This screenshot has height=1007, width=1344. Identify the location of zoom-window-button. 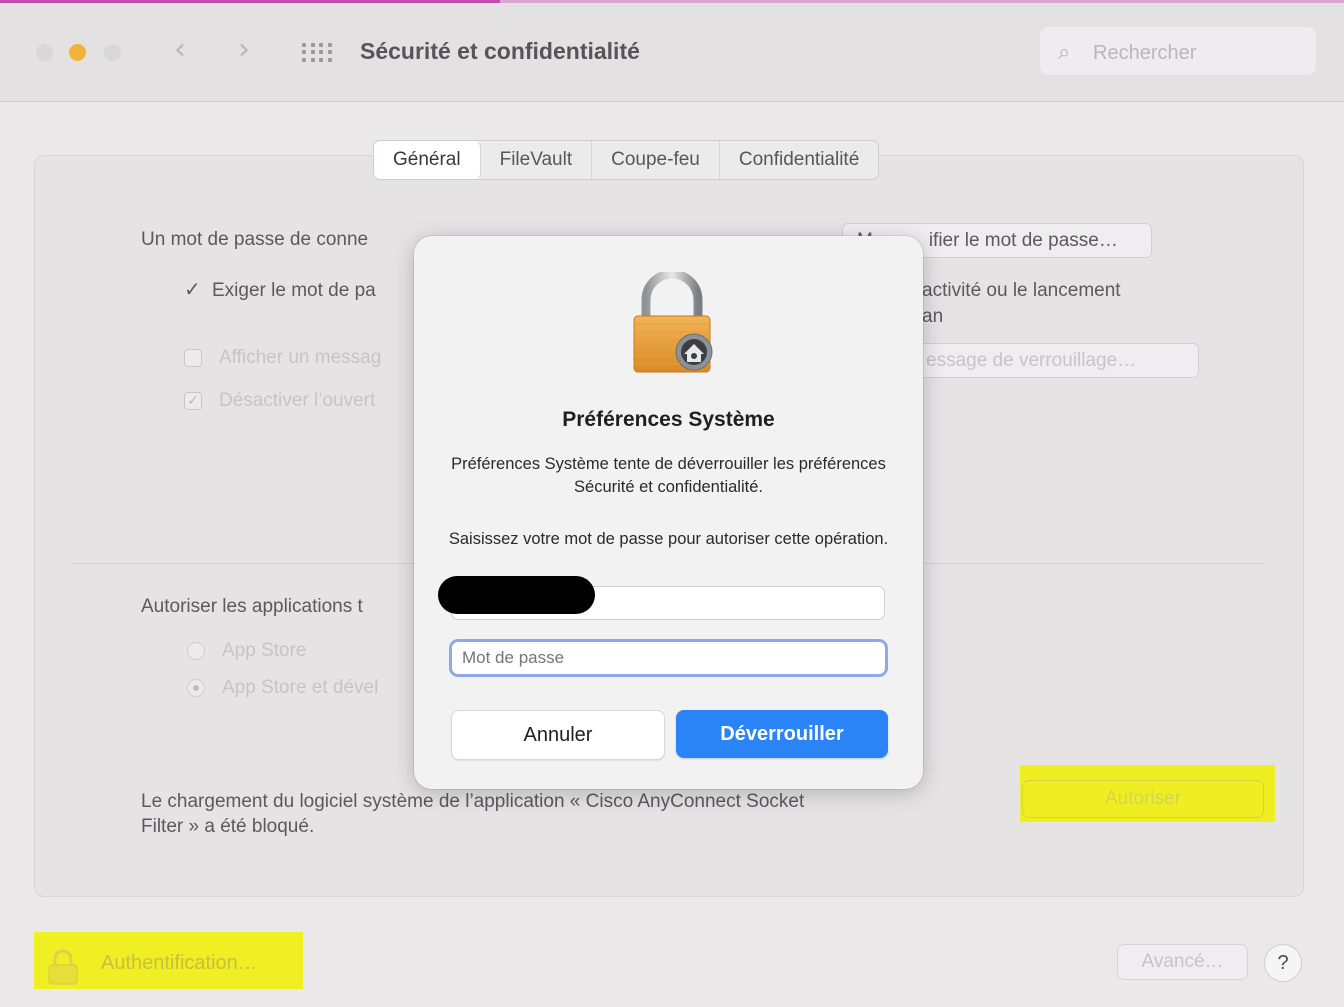
(112, 52).